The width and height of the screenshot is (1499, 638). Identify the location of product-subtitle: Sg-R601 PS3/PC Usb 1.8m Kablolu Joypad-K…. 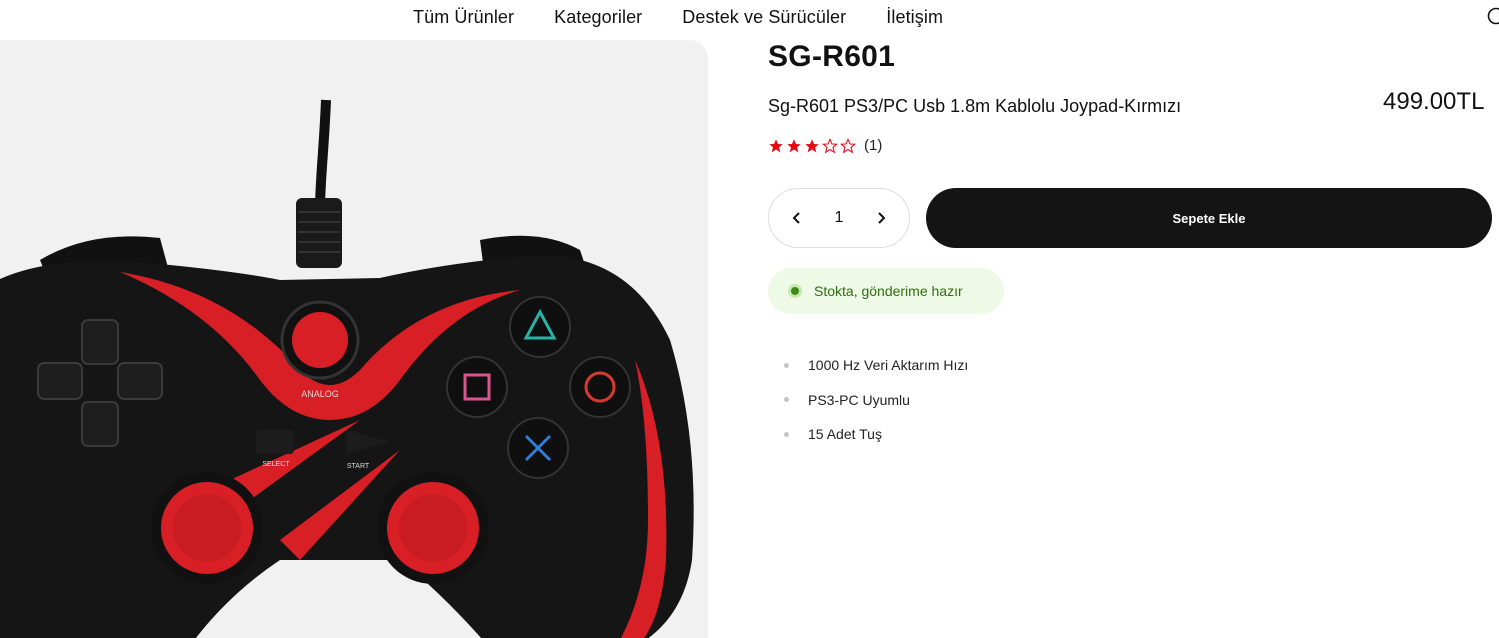
(975, 106).